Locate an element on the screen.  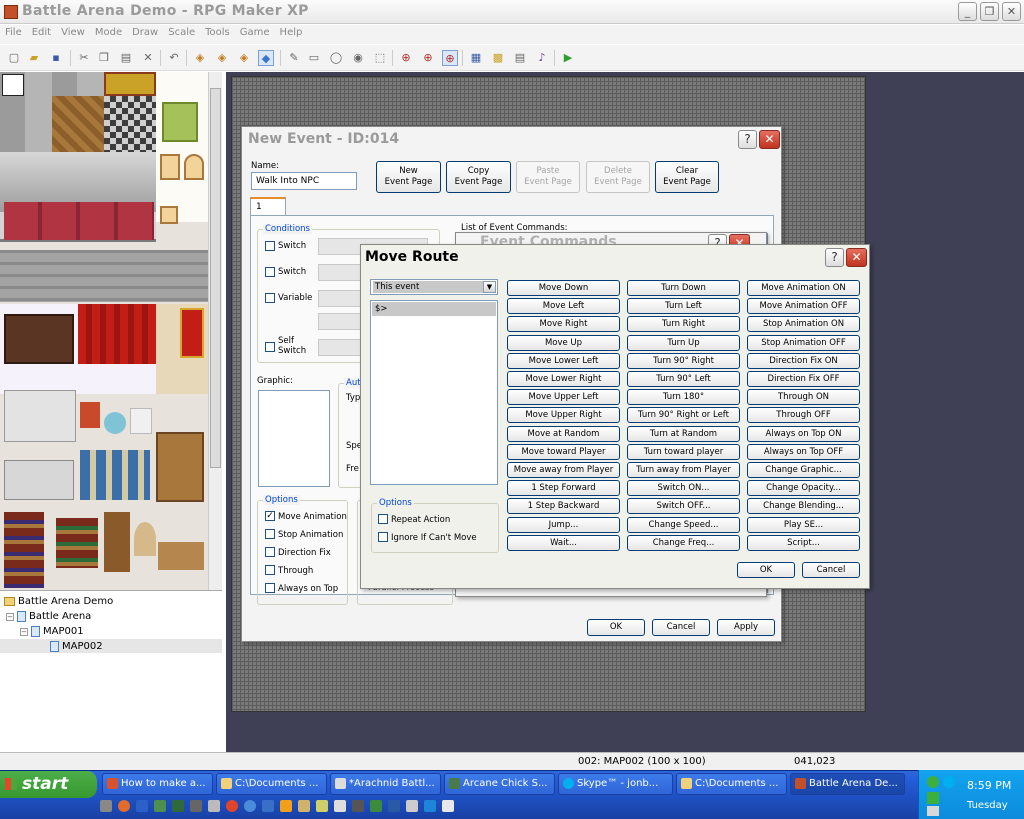
route-list-item: $> is located at coordinates (434, 309).